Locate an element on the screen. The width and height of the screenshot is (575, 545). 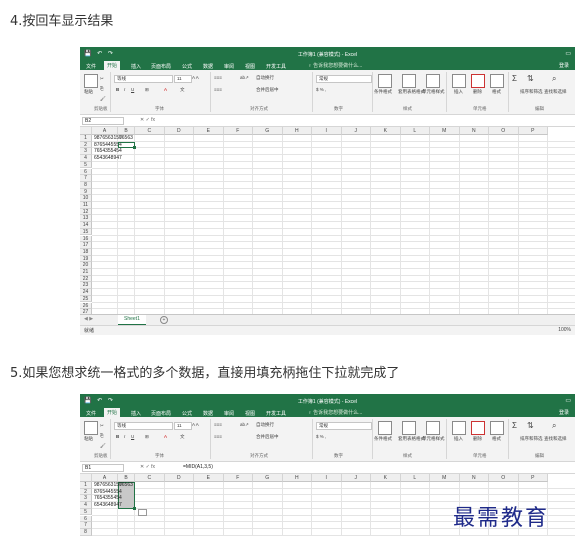
row-header-19: 19 is located at coordinates (86, 259).